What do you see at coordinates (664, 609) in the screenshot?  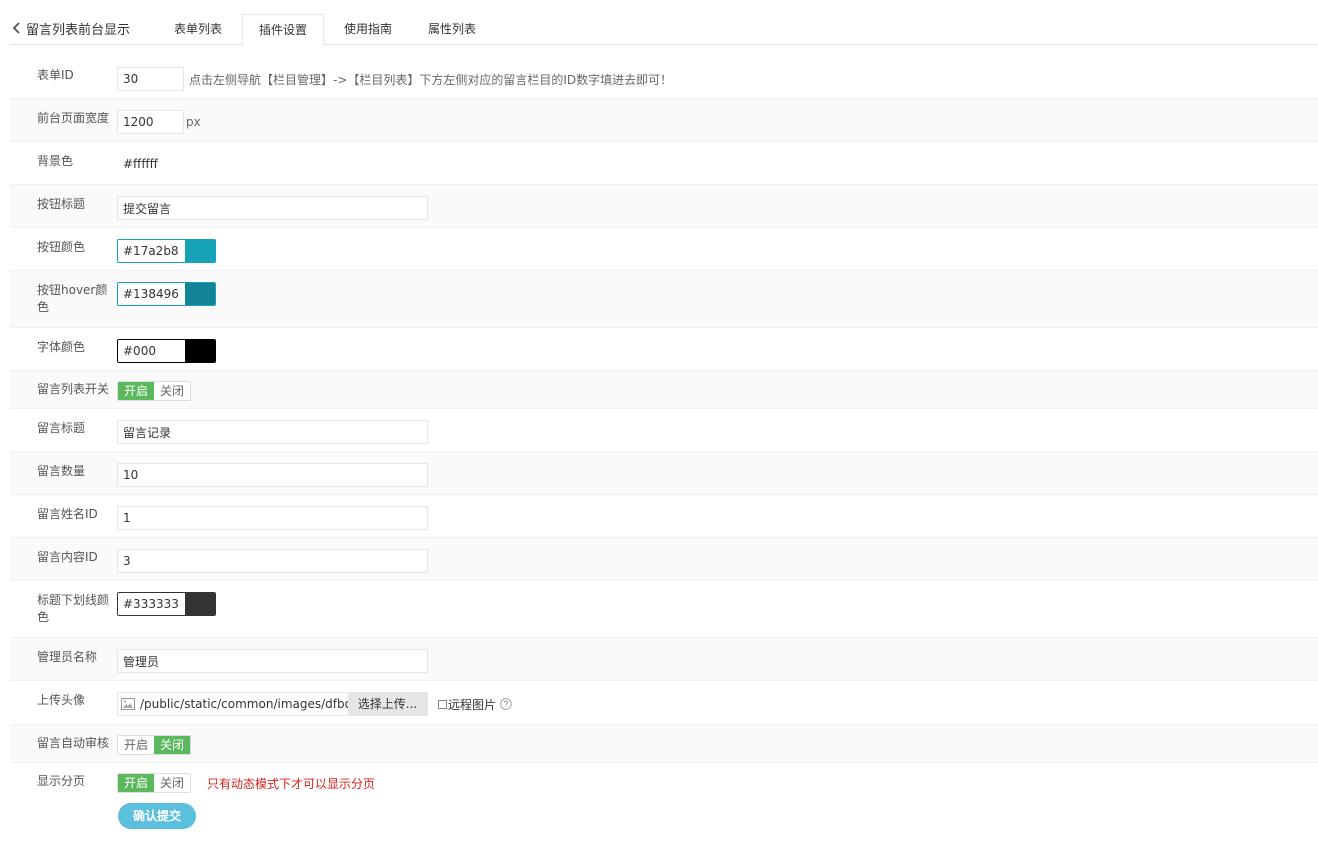 I see `form-row-title-underline-color: 标题下划线颜色` at bounding box center [664, 609].